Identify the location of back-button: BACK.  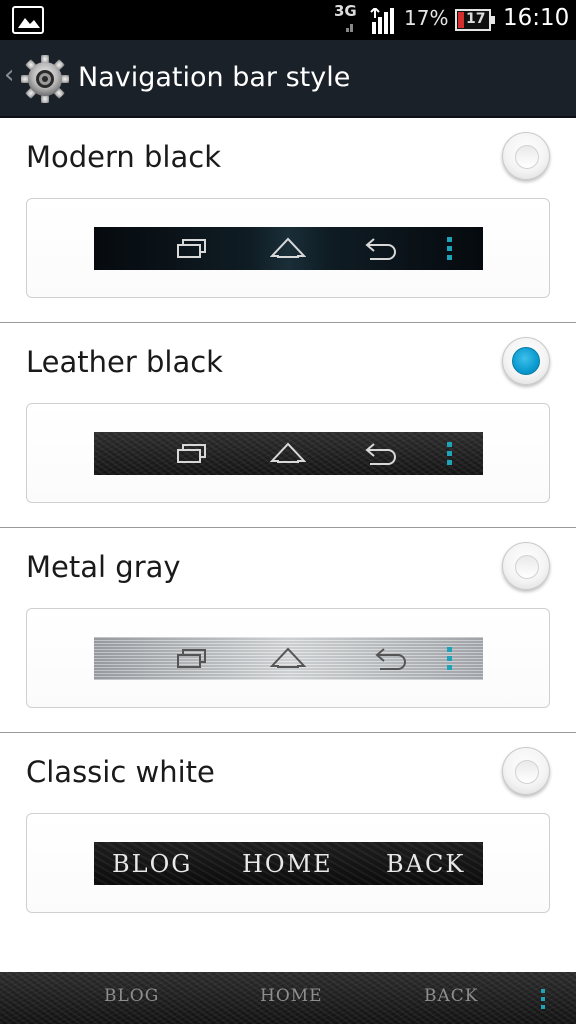
(451, 996).